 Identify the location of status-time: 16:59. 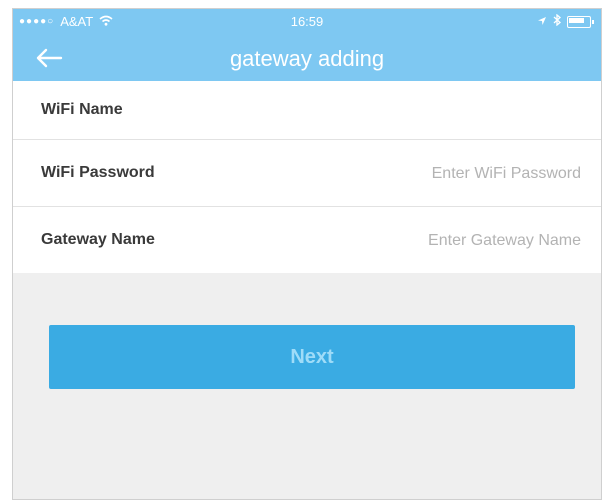
(307, 21).